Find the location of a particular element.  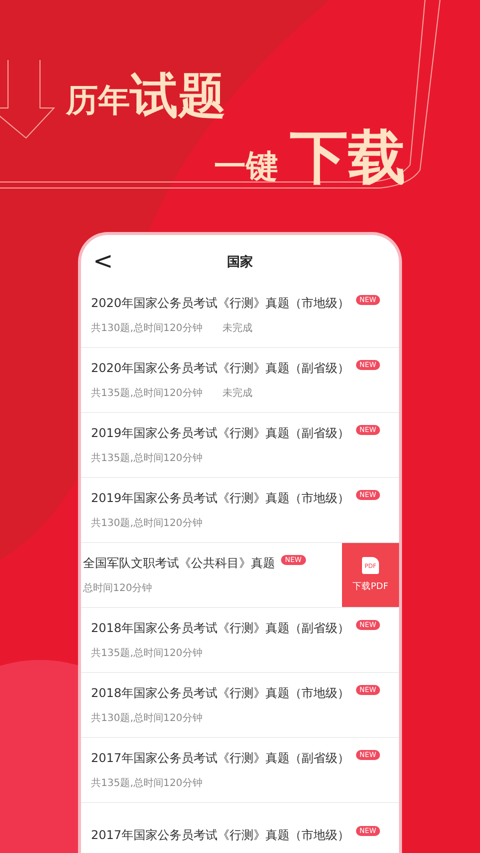

exam-title: 2017年国家公务员考试《行测》真题（副省级） is located at coordinates (220, 758).